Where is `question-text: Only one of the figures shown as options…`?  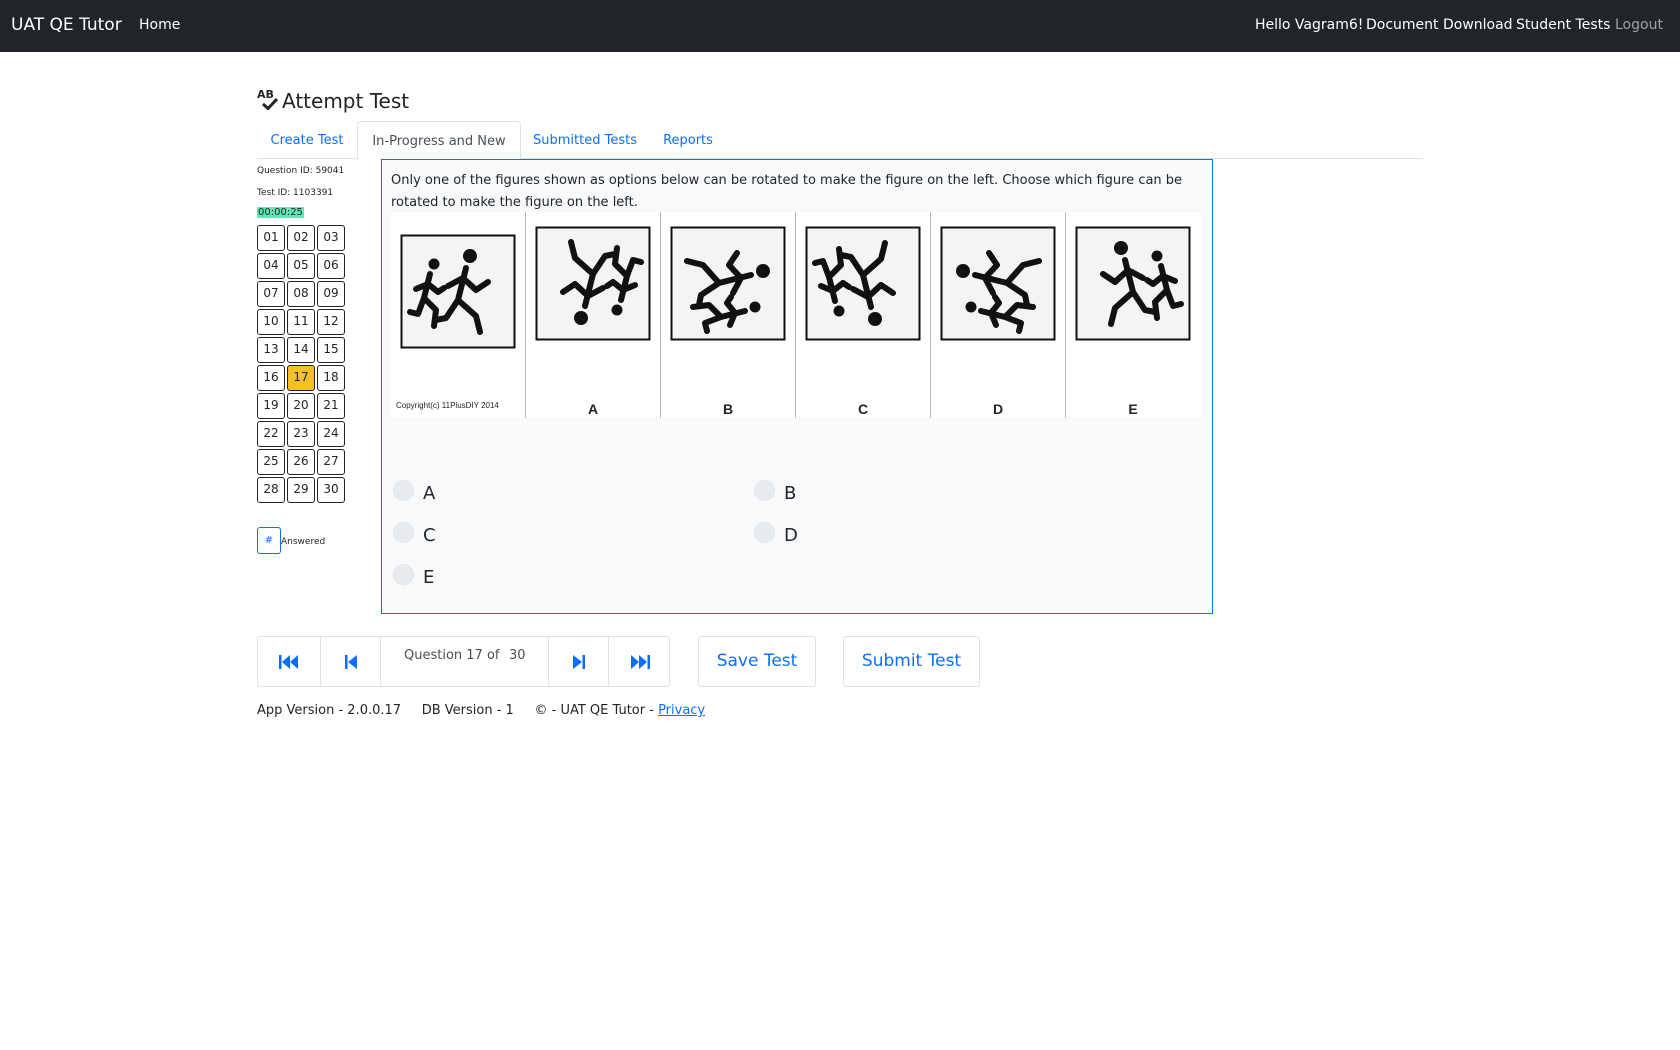
question-text: Only one of the figures shown as options… is located at coordinates (787, 191).